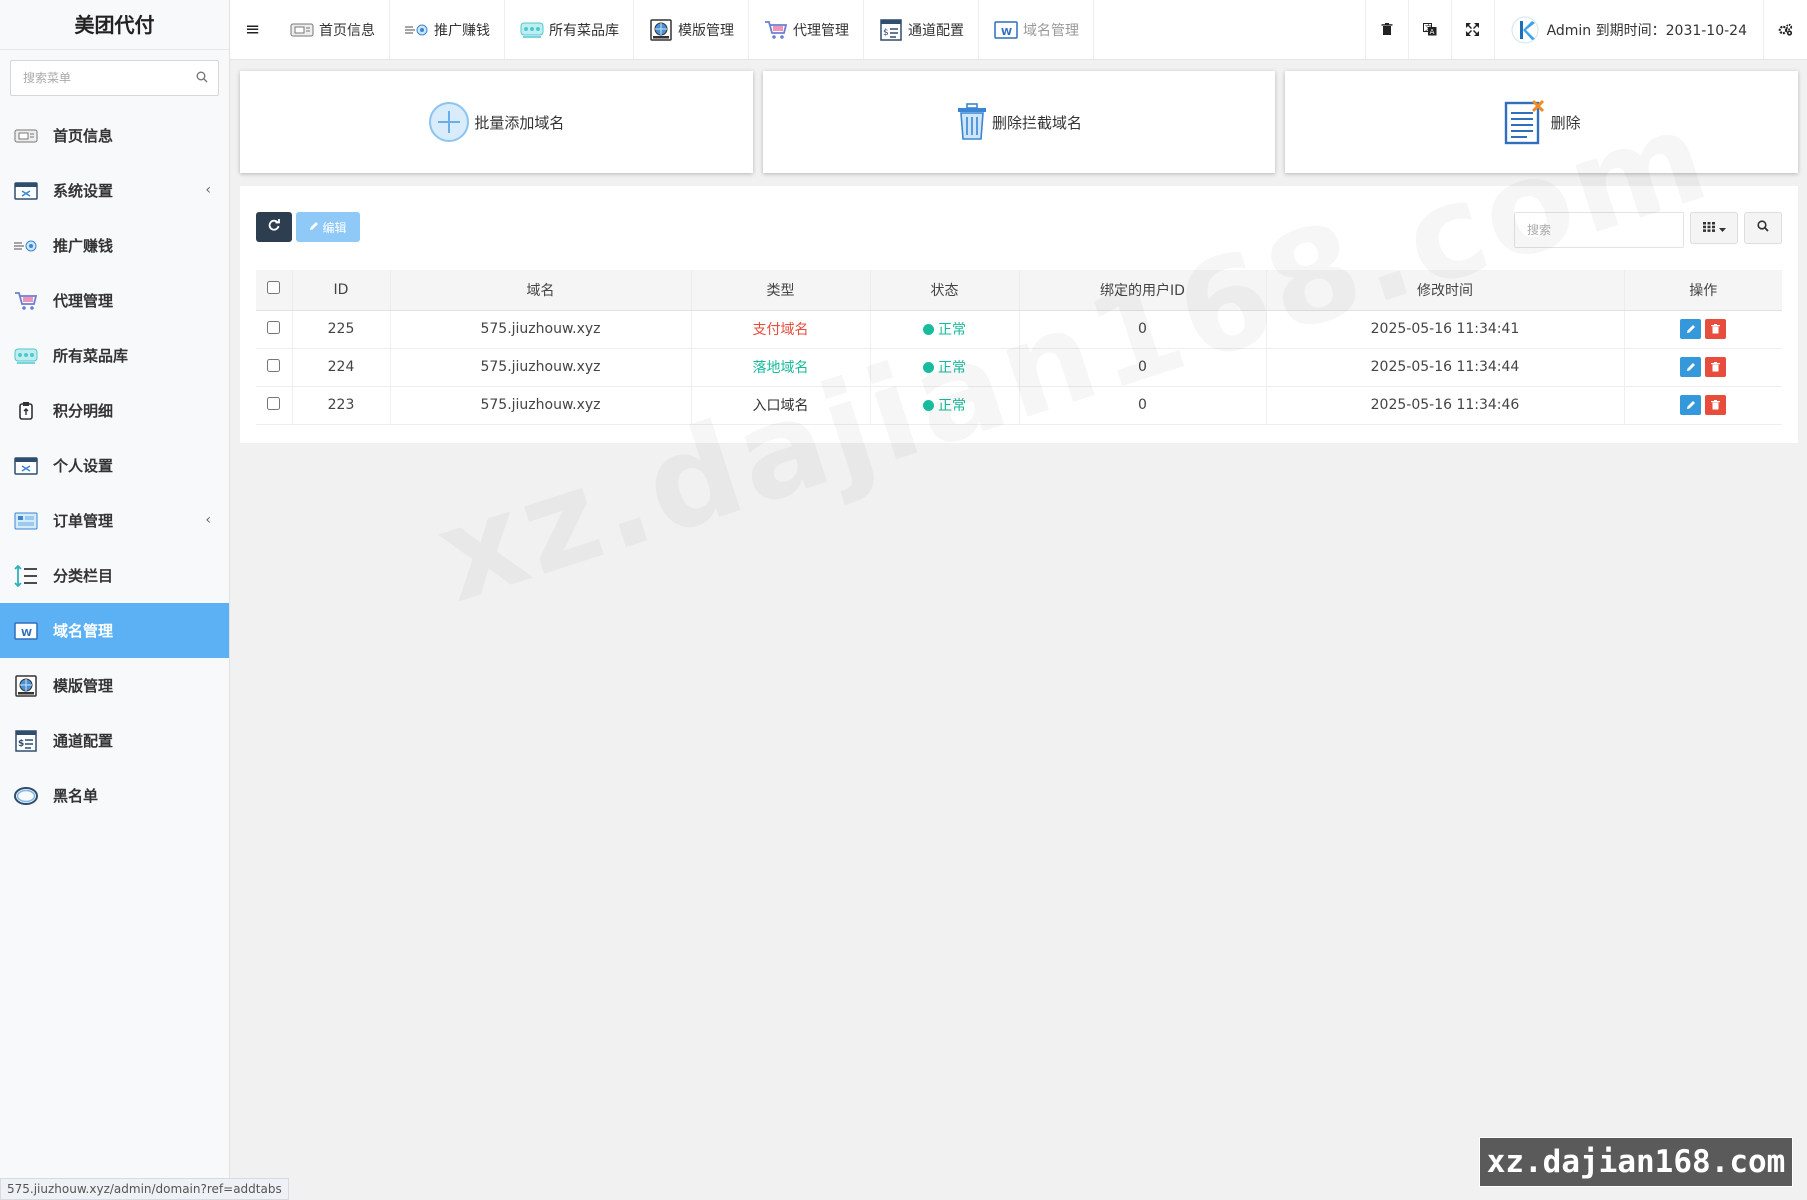 The height and width of the screenshot is (1200, 1807). What do you see at coordinates (83, 631) in the screenshot?
I see `sidebar-item-label: 域名管理` at bounding box center [83, 631].